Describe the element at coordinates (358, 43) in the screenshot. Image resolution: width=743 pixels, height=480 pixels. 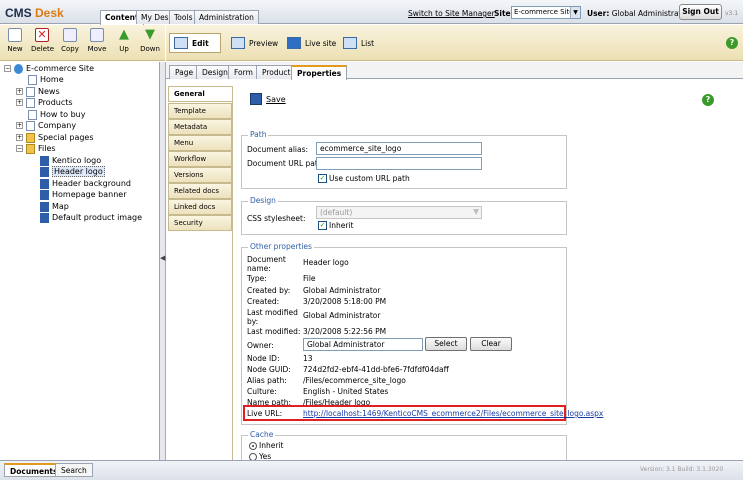
I see `list-button: List` at that location.